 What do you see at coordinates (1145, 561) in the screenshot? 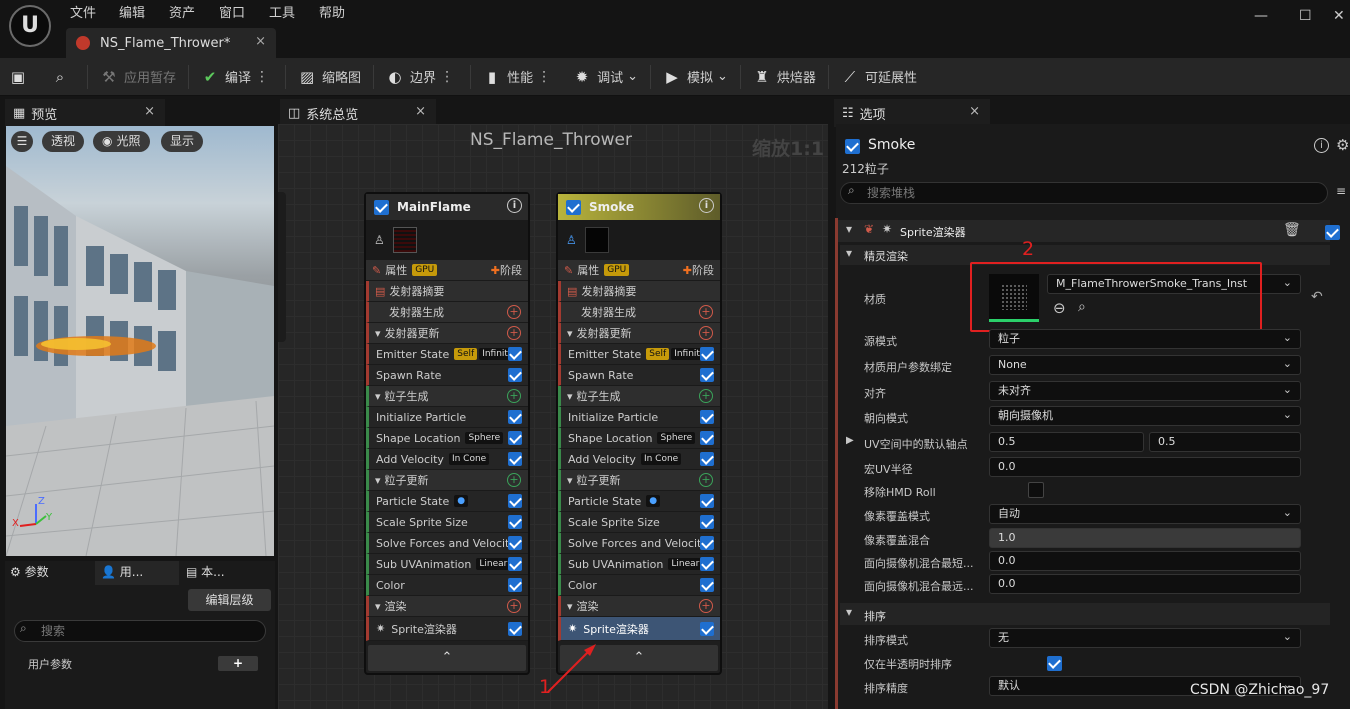
I see `cam-blend-near-input: 0.0` at bounding box center [1145, 561].